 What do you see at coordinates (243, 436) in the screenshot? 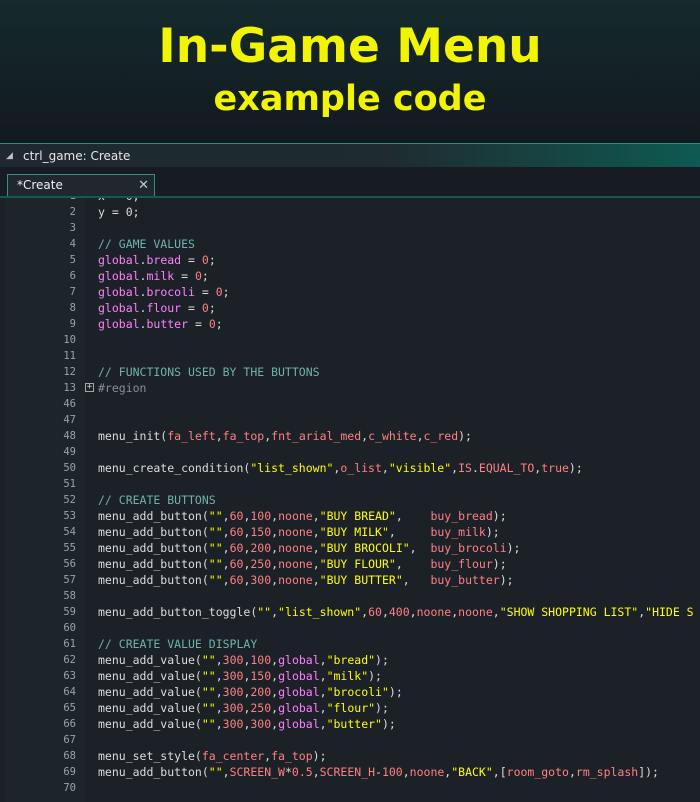
I see `code-token: fa_top` at bounding box center [243, 436].